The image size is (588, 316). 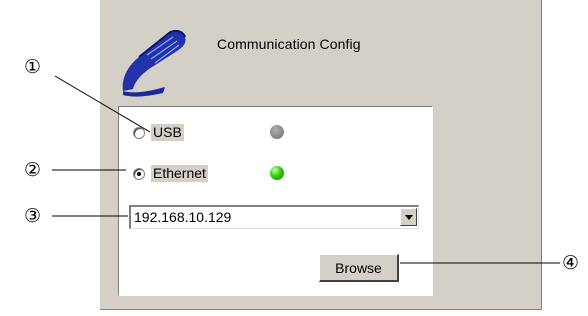 I want to click on window-title: Communication Config, so click(x=289, y=44).